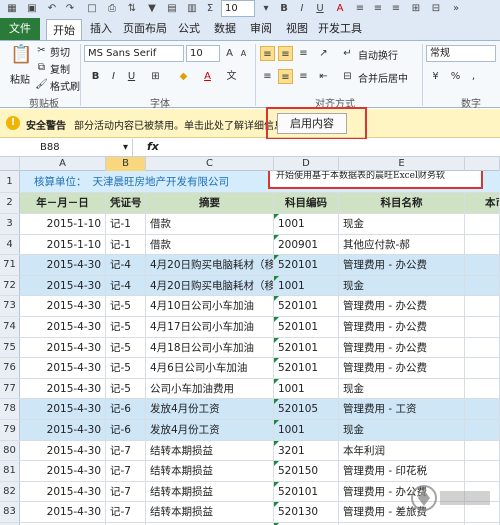 The width and height of the screenshot is (500, 525). Describe the element at coordinates (306, 450) in the screenshot. I see `subject-code-cell: 3201` at that location.